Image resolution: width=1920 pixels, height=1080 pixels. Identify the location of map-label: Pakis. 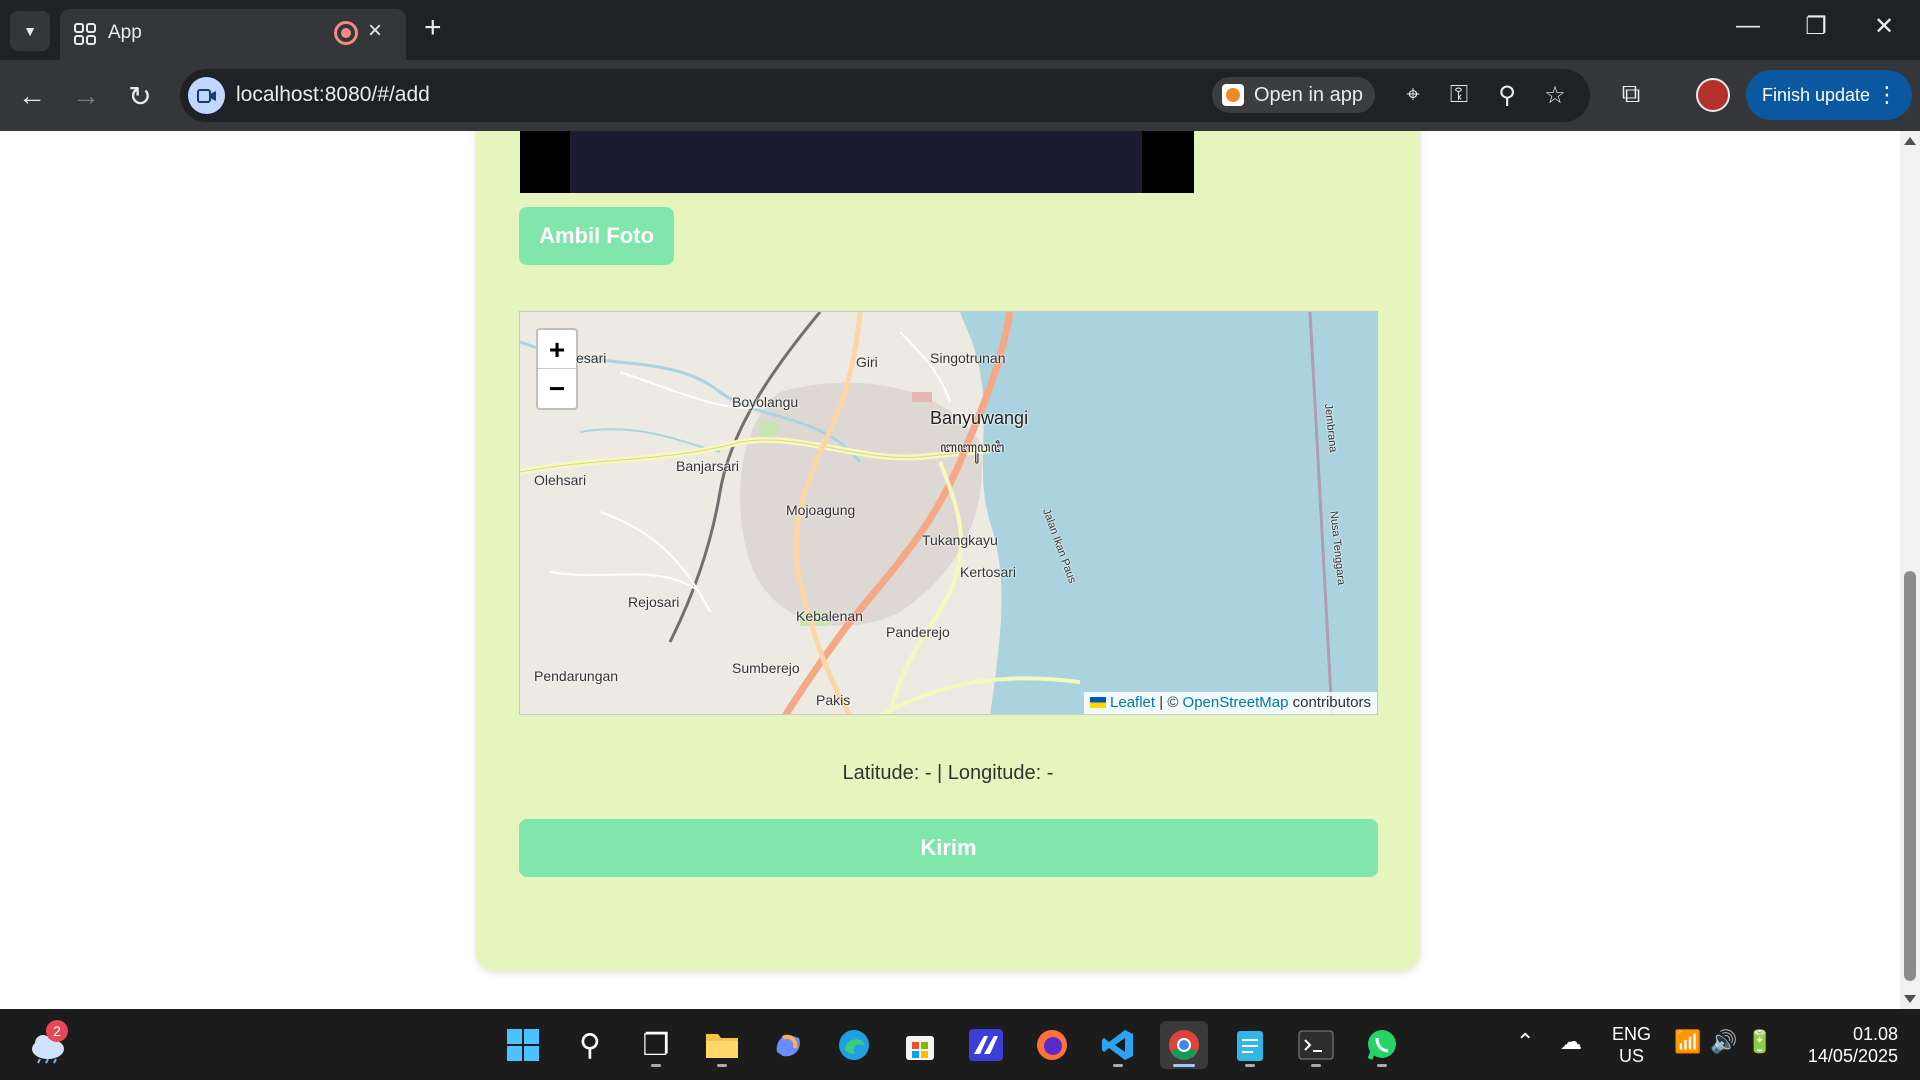
(833, 700).